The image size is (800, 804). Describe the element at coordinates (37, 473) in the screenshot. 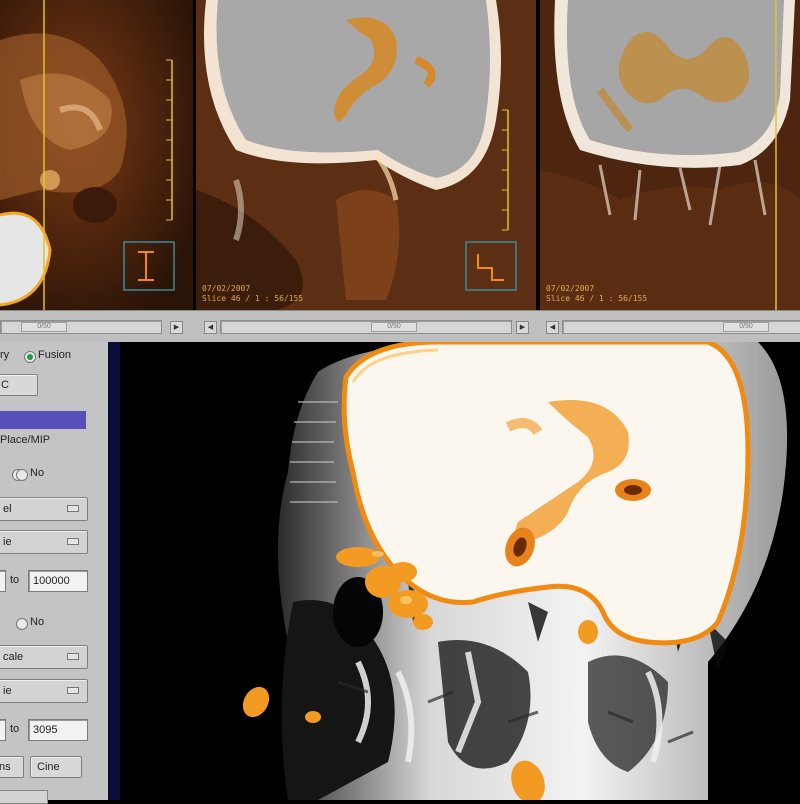

I see `no-label-1: No` at that location.